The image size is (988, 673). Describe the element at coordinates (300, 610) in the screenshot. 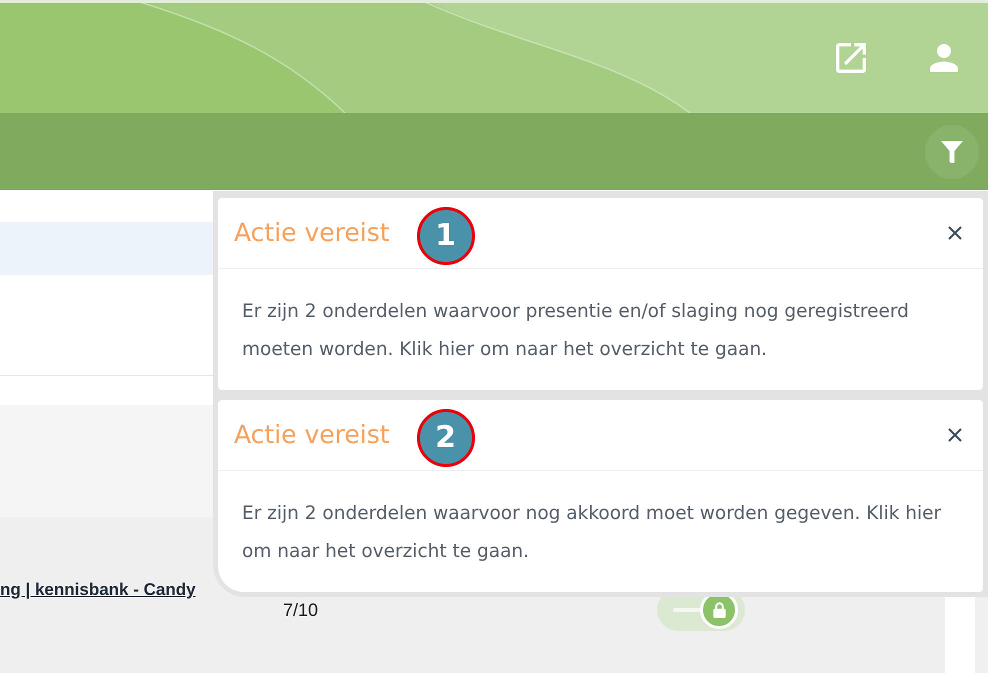

I see `score-text: 7/10` at that location.